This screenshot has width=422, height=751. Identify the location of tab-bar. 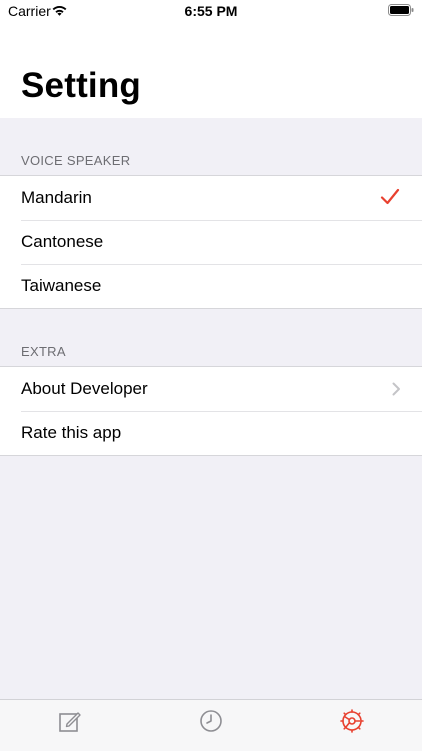
(211, 725).